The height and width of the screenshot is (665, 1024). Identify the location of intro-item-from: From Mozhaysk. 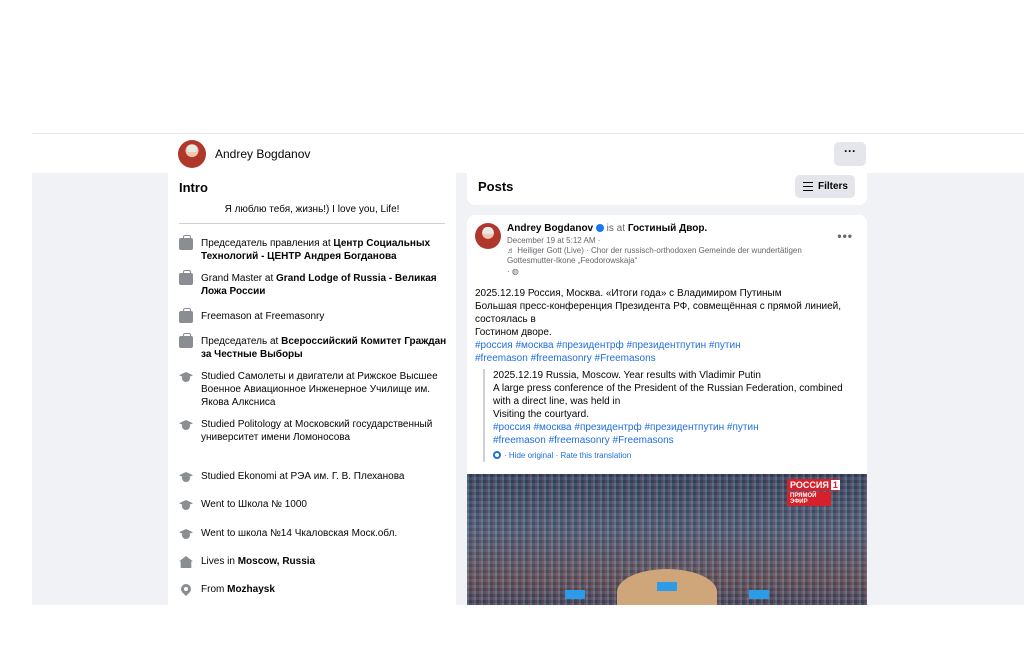
(313, 589).